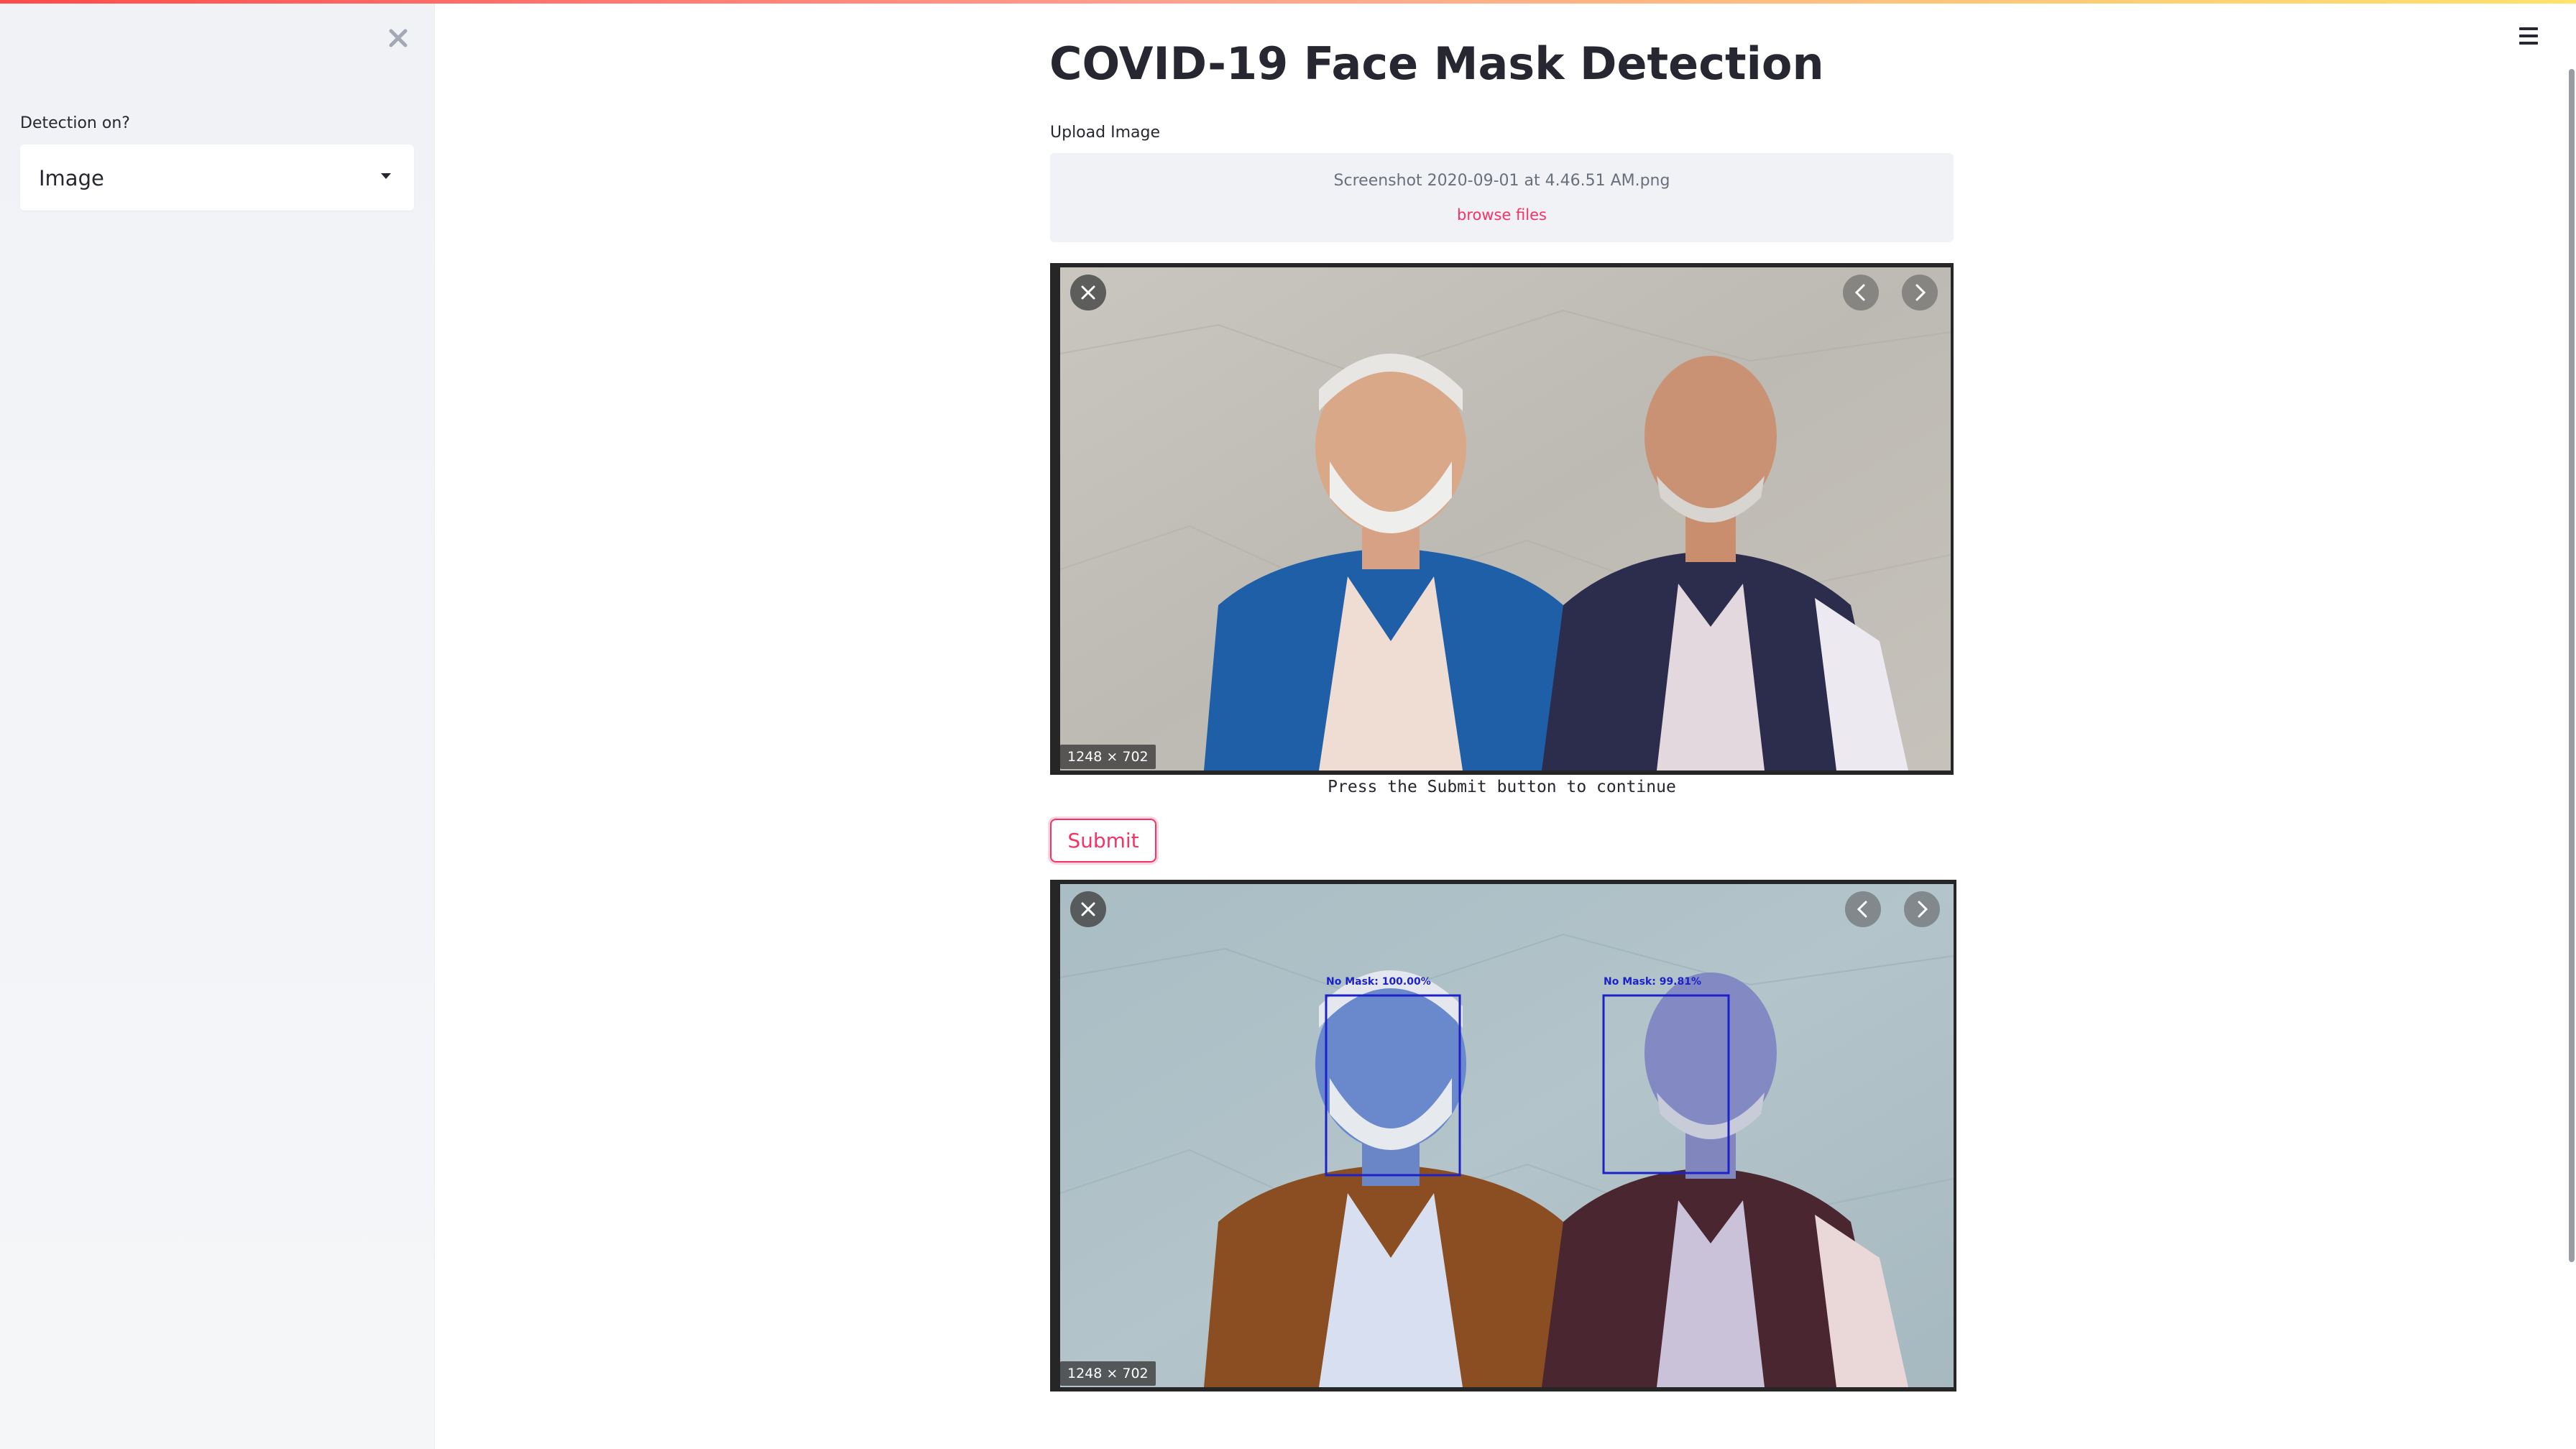 The image size is (2576, 1449). I want to click on close-sidebar-icon, so click(398, 38).